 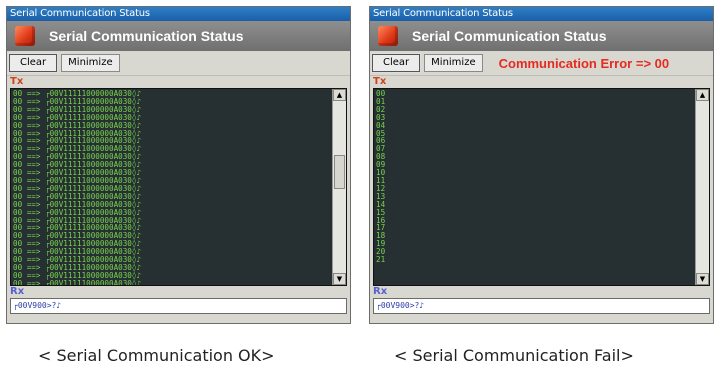 I want to click on console-line: 18, so click(x=381, y=236).